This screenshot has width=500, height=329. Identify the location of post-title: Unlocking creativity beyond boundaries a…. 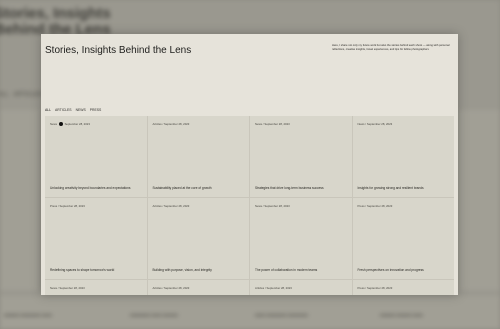
(90, 188).